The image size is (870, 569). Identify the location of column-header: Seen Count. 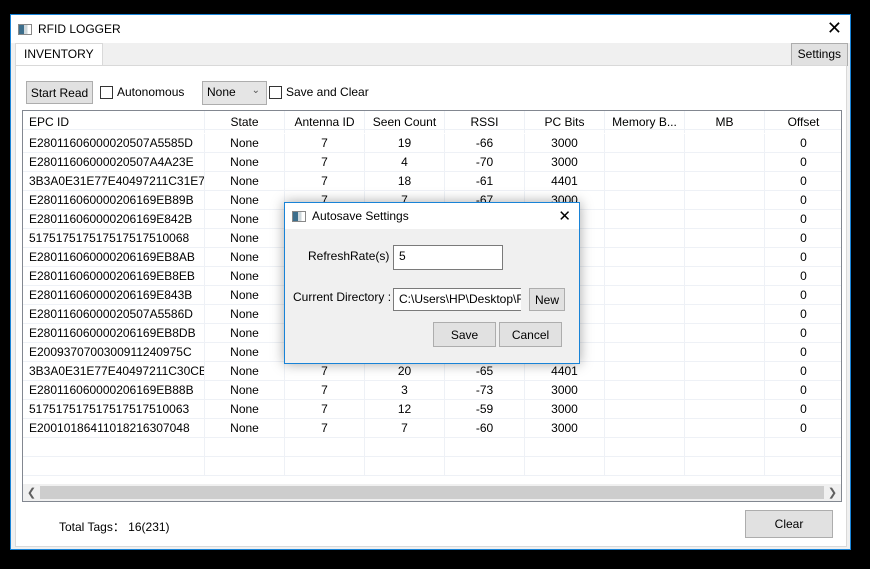
(405, 122).